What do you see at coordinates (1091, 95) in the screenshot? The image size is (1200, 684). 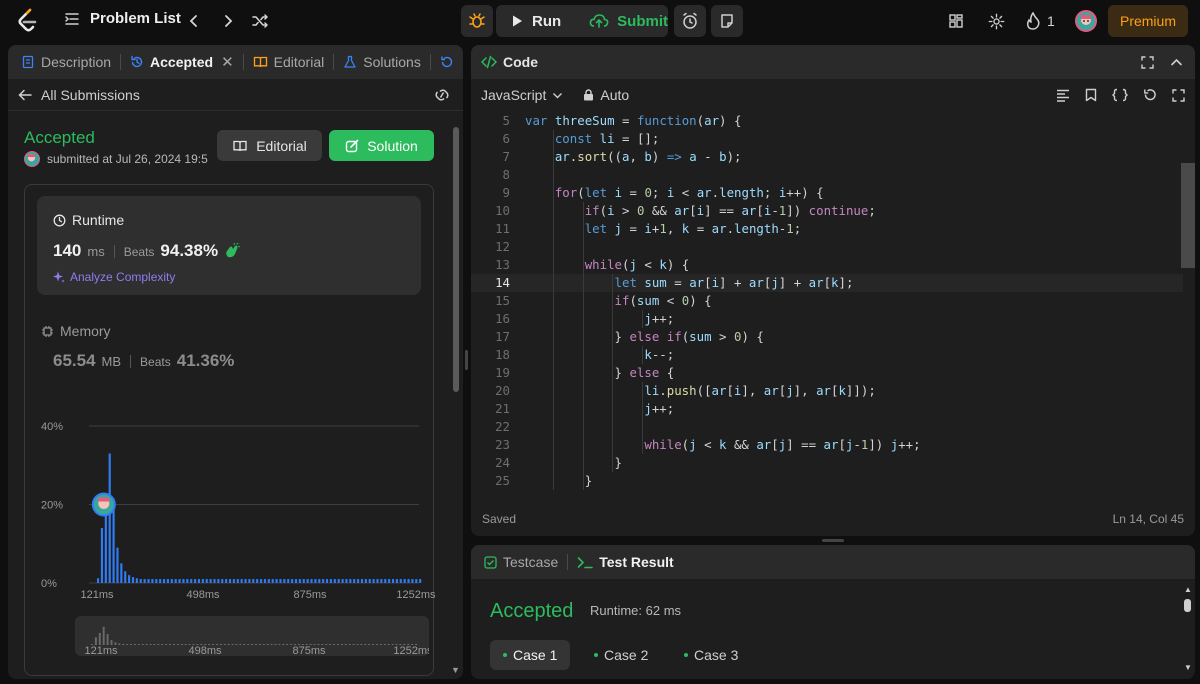 I see `bookmark-icon` at bounding box center [1091, 95].